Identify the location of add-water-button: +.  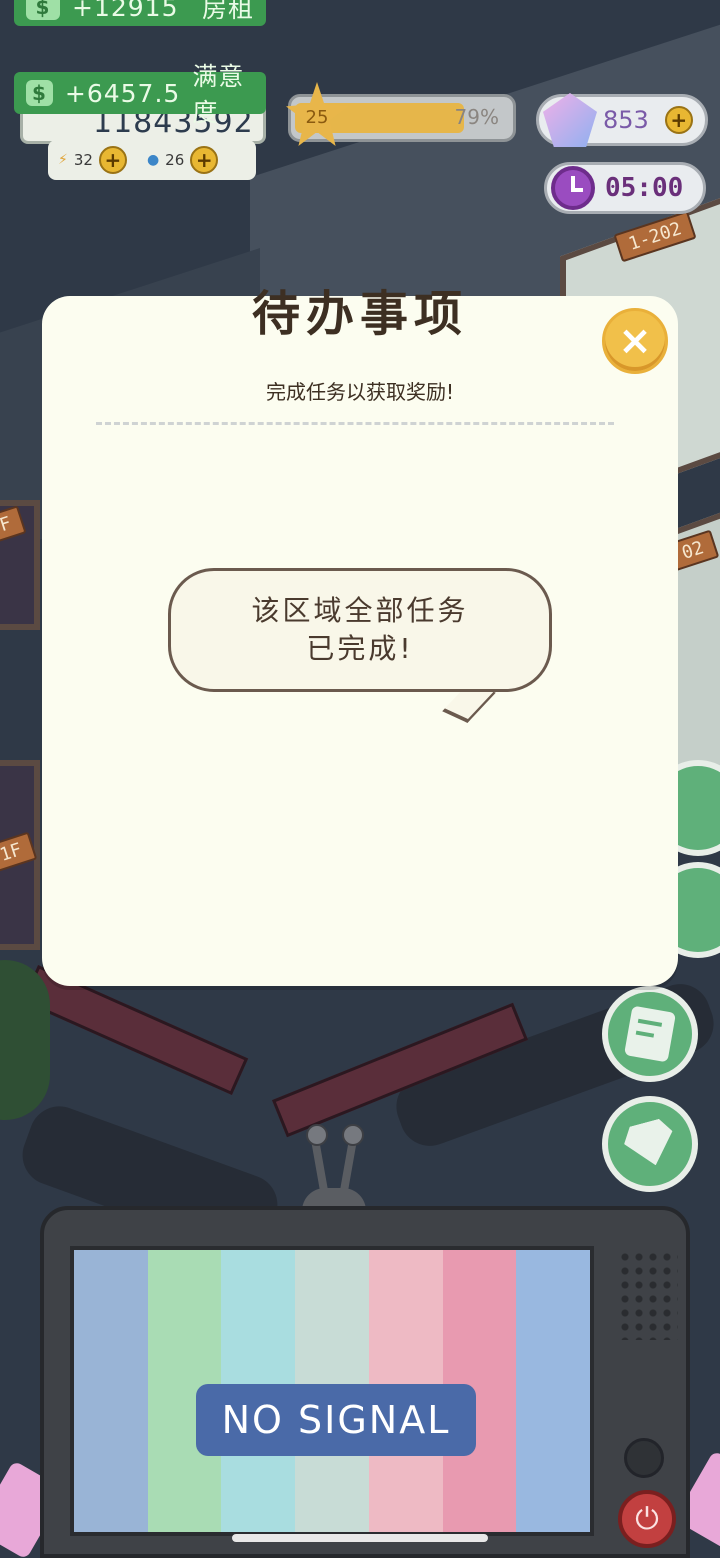
(204, 160).